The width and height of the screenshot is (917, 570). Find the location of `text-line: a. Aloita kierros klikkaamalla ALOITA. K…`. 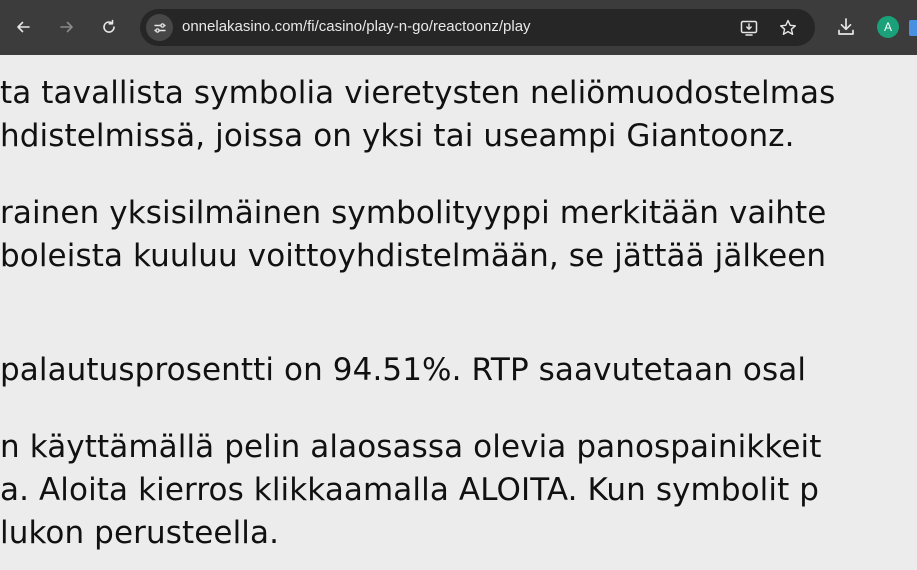

text-line: a. Aloita kierros klikkaamalla ALOITA. K… is located at coordinates (410, 490).